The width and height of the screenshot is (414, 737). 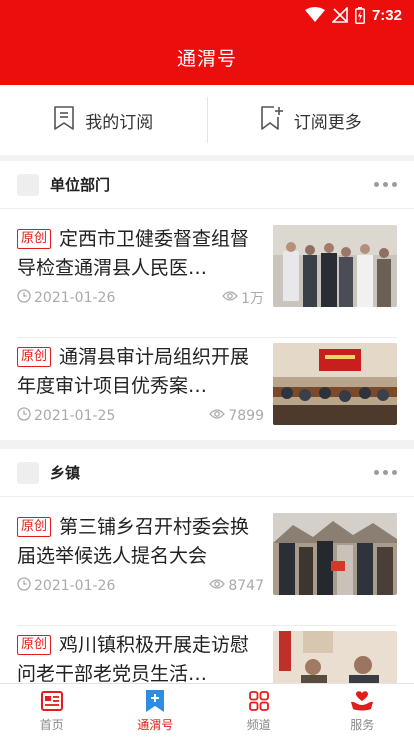 I want to click on bottom-nav: 首页 通渭号 频道 服务, so click(x=207, y=710).